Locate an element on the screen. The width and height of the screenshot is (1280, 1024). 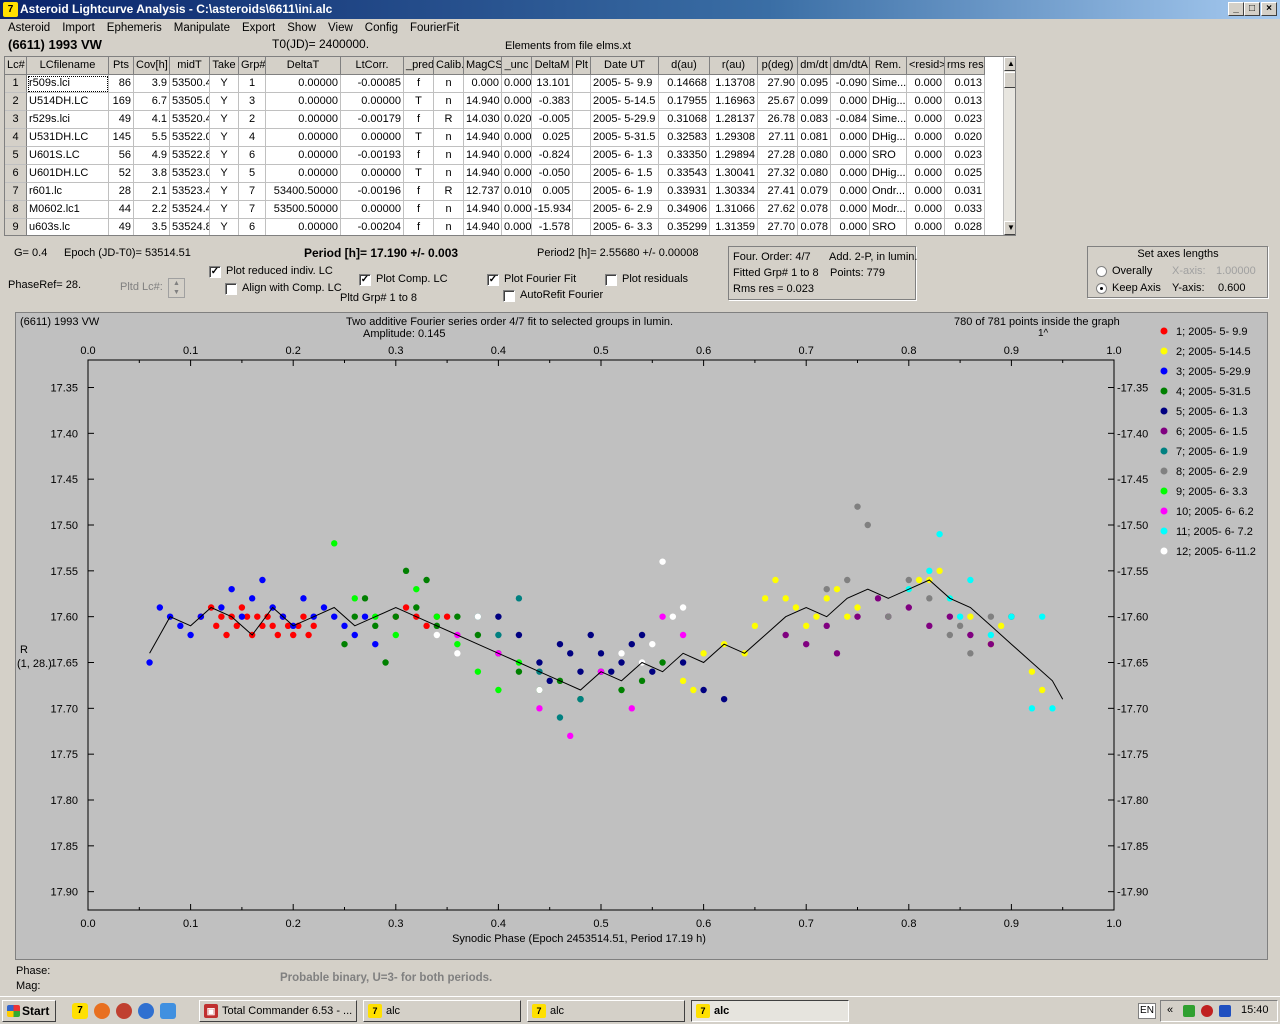
menu-view: View is located at coordinates (340, 28).